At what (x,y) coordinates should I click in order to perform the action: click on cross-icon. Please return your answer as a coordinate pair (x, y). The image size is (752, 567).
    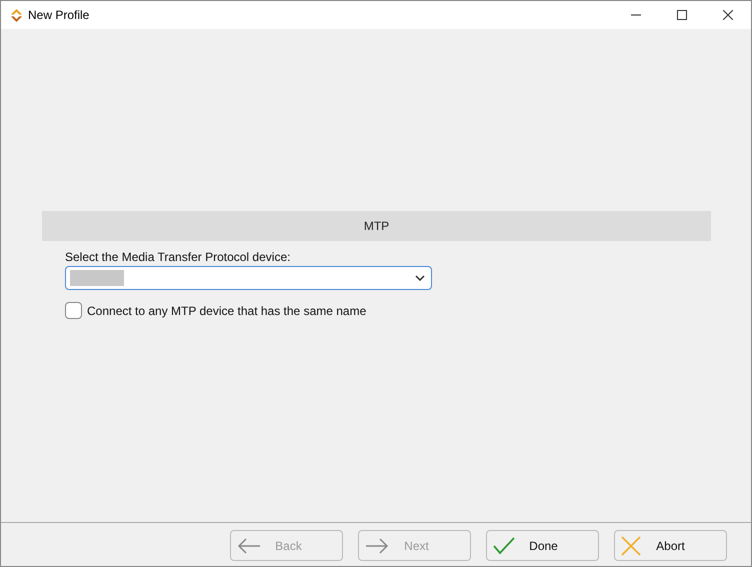
    Looking at the image, I should click on (631, 546).